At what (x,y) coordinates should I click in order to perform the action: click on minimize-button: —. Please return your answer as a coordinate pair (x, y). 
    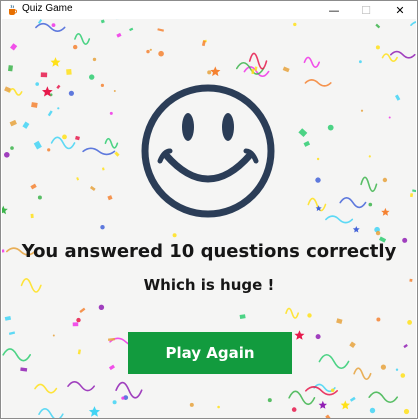
    Looking at the image, I should click on (334, 10).